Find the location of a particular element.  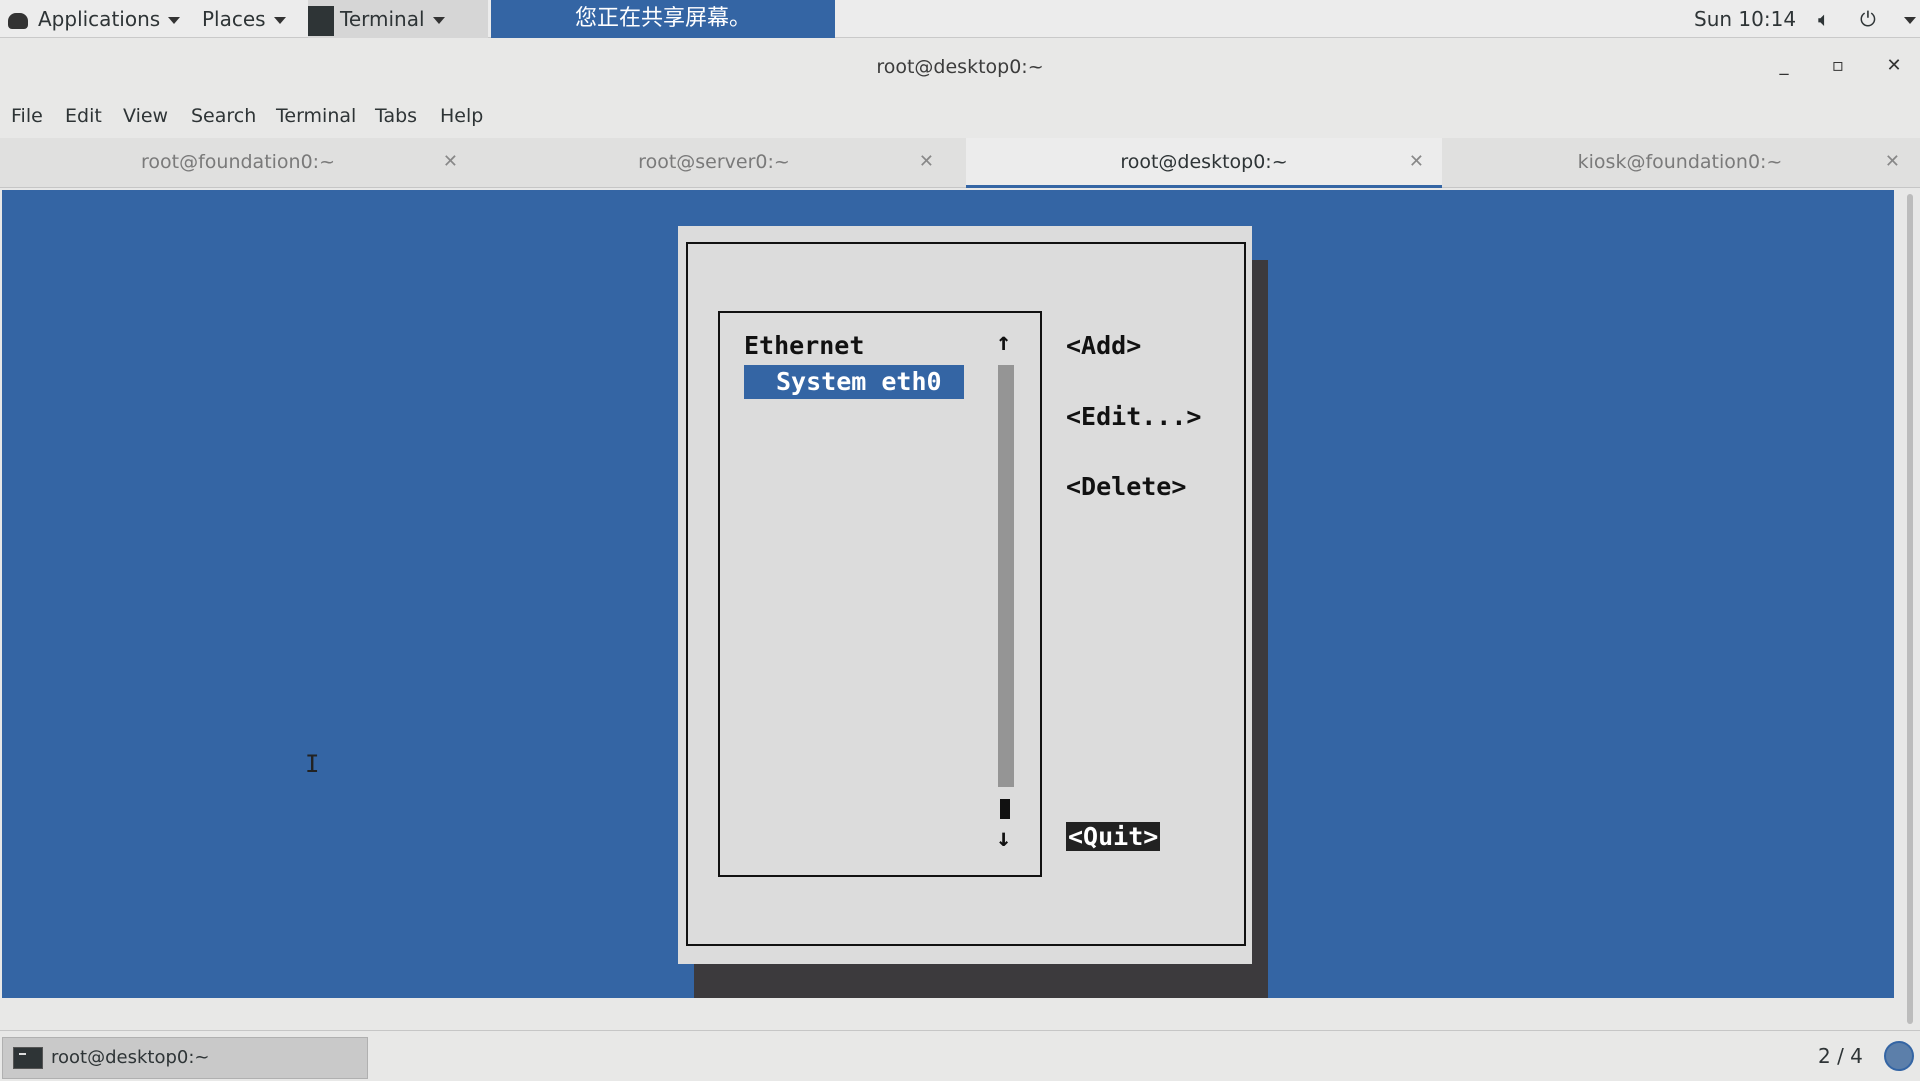

taskbar-window-button: root@desktop0:~ is located at coordinates (185, 1058).